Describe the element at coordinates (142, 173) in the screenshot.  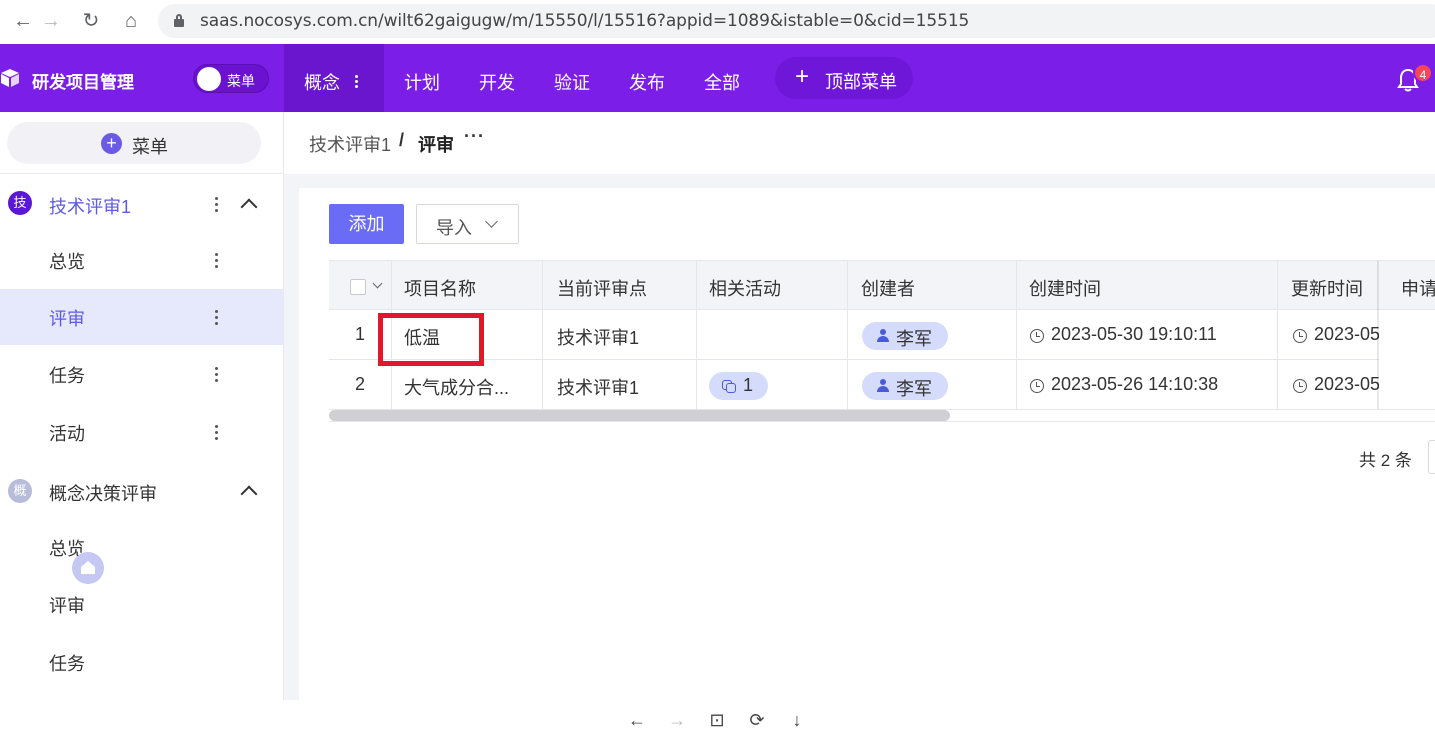
I see `divider` at that location.